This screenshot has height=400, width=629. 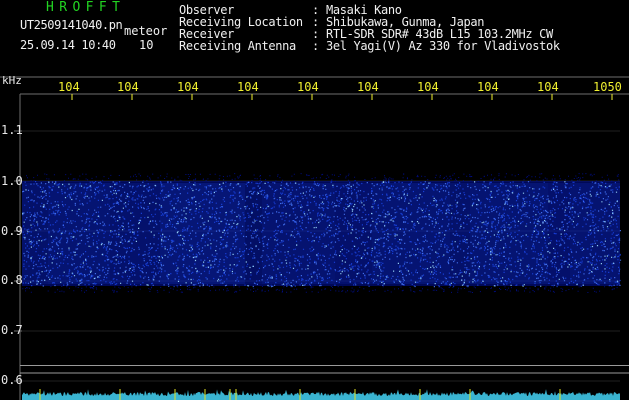 What do you see at coordinates (12, 280) in the screenshot?
I see `y-tick-label: 0.8` at bounding box center [12, 280].